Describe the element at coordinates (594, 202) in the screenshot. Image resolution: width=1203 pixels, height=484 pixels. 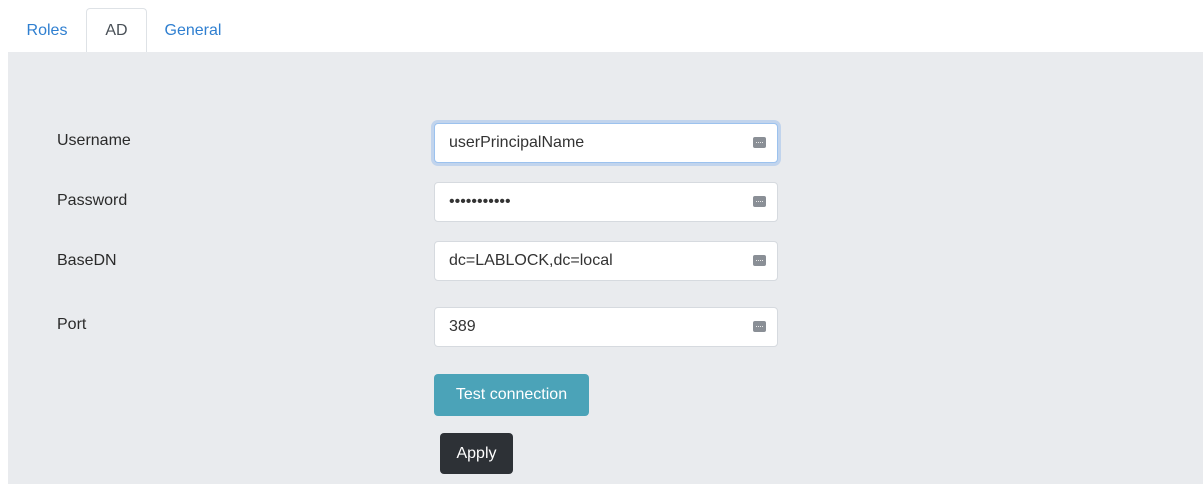
I see `password-field` at that location.